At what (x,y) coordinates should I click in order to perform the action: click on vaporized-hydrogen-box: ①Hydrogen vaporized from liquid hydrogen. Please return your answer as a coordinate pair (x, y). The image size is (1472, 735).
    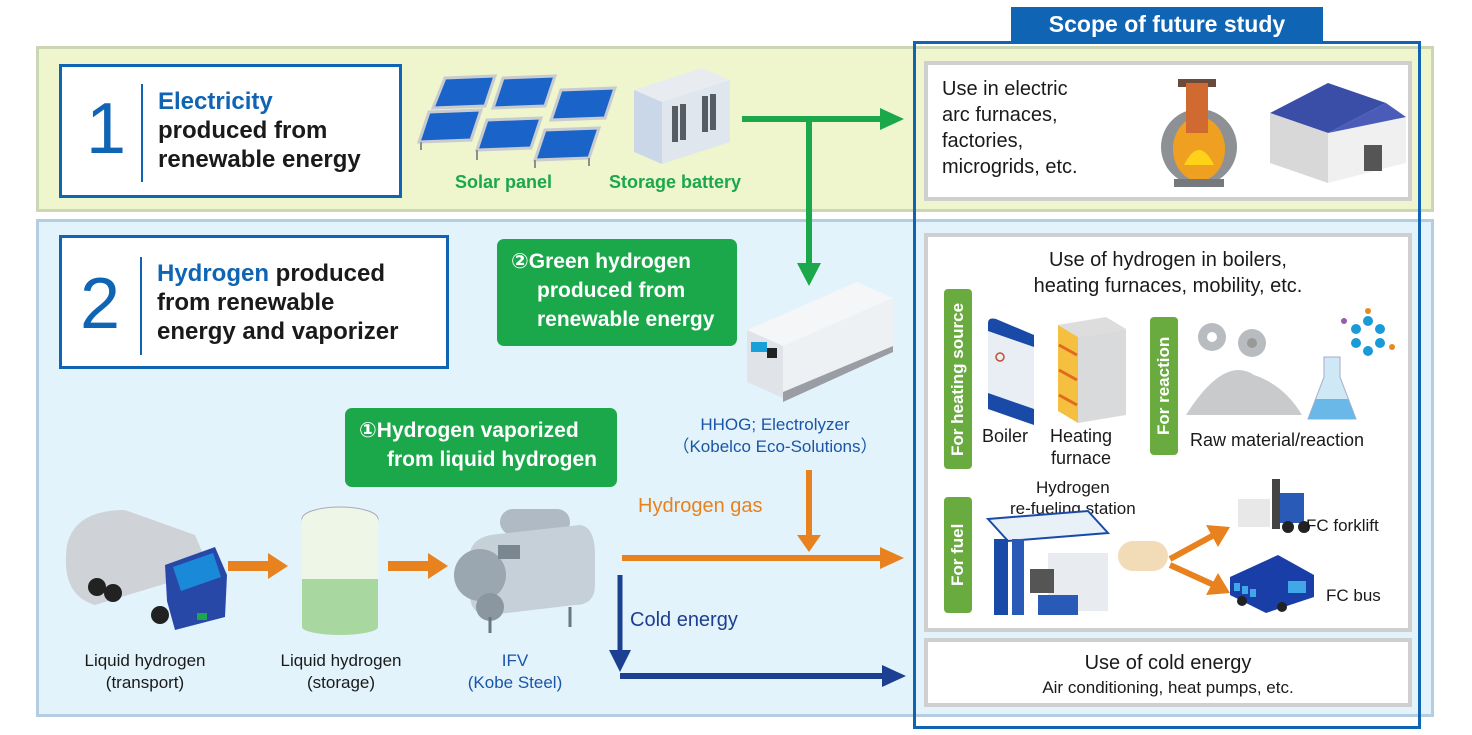
    Looking at the image, I should click on (481, 447).